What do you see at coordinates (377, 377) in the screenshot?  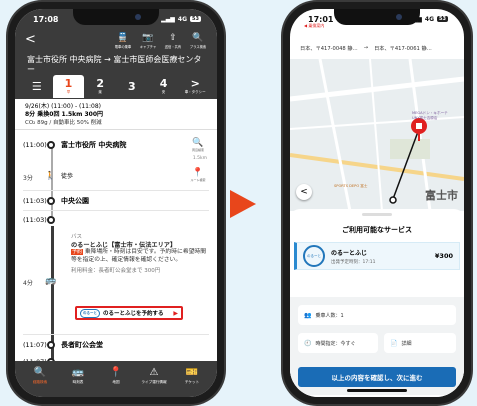 I see `confirm-next-button: 以上の内容を確認し、次に進む` at bounding box center [377, 377].